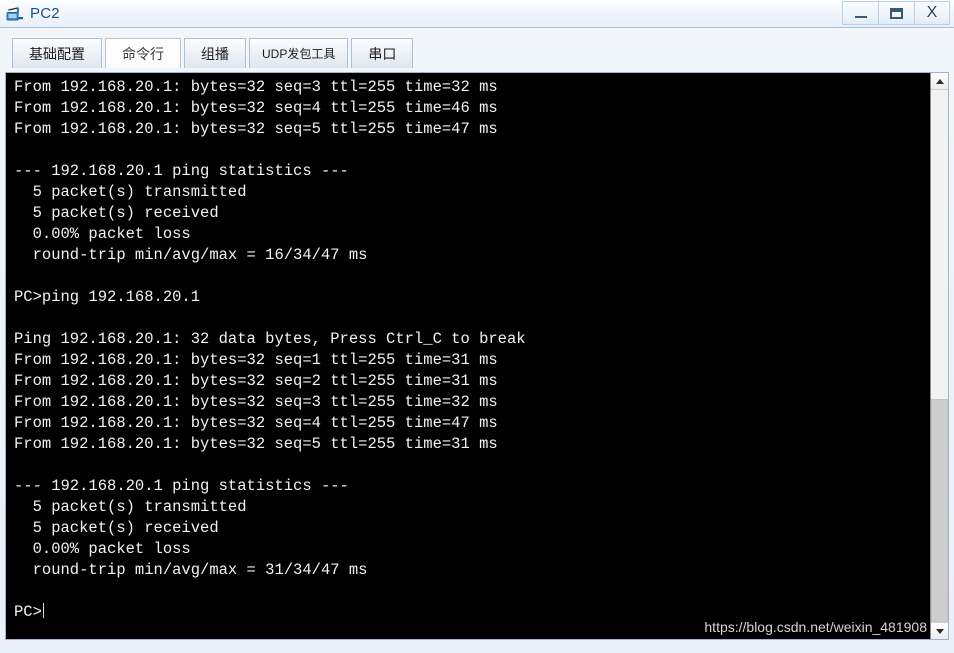  I want to click on scrollbar-track, so click(939, 356).